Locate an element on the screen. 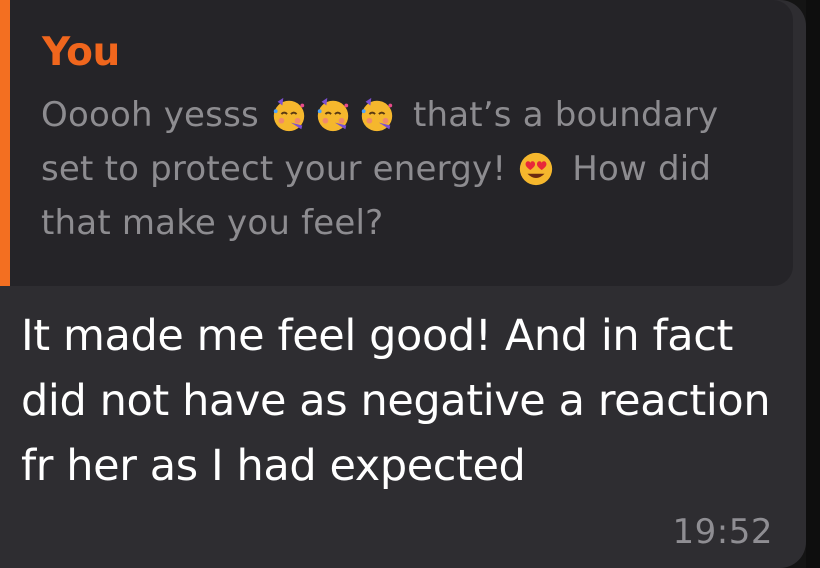 The height and width of the screenshot is (568, 820). chat-background-edge is located at coordinates (813, 284).